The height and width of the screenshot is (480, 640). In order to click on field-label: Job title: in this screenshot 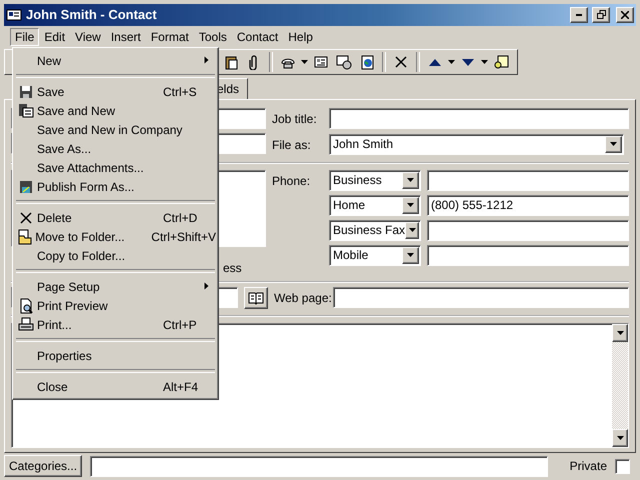, I will do `click(295, 119)`.